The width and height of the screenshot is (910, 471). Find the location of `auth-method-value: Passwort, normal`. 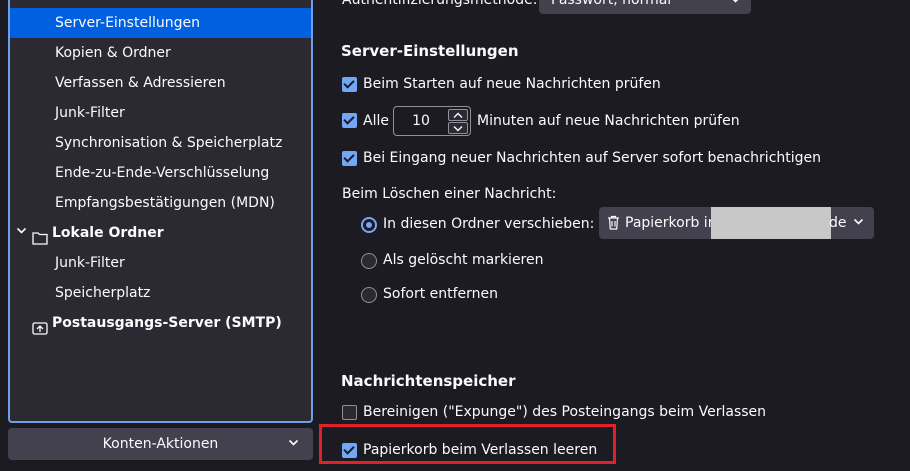

auth-method-value: Passwort, normal is located at coordinates (611, 4).